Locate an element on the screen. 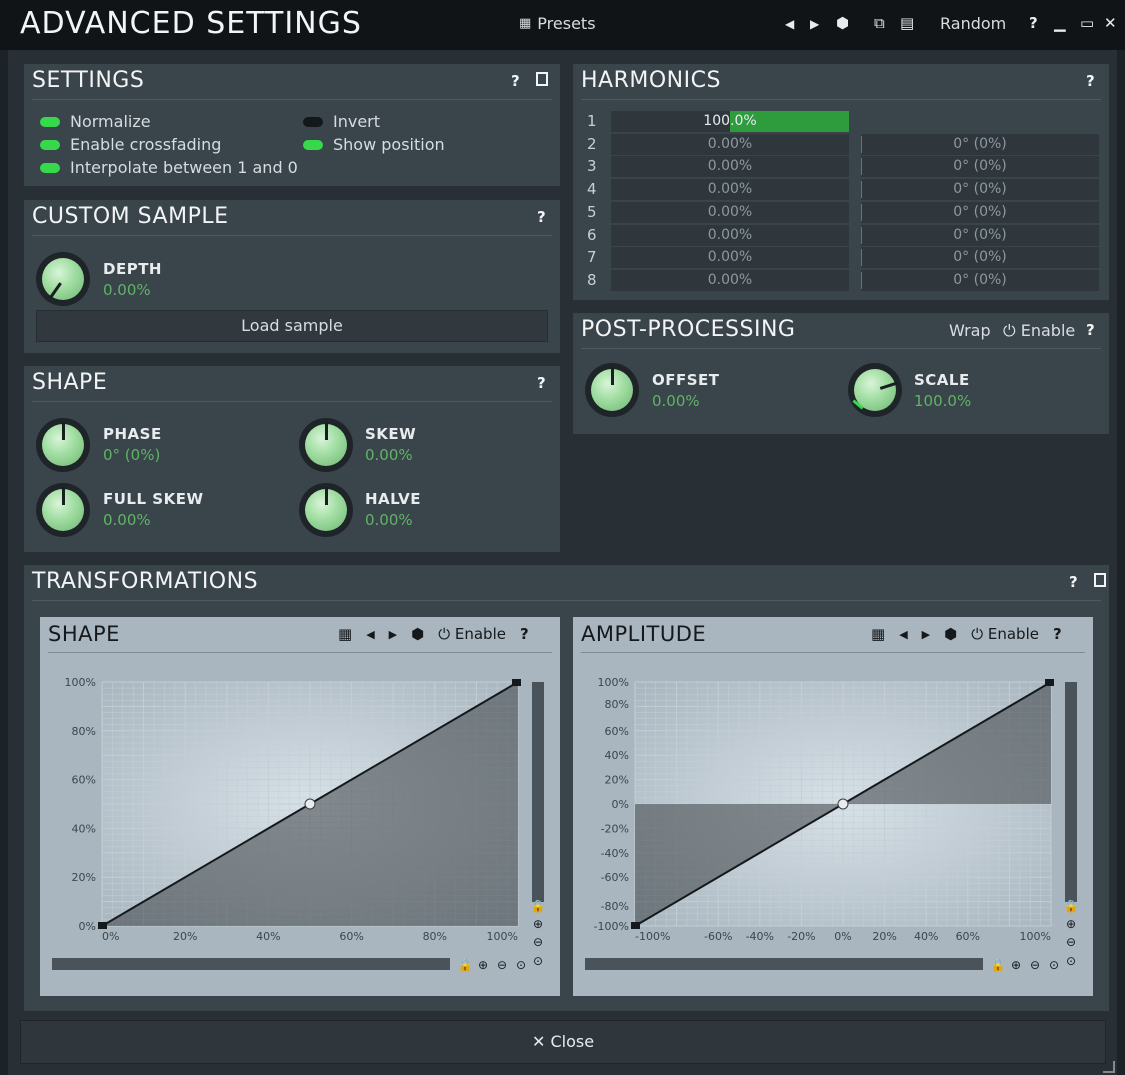 The image size is (1125, 1075). wrap-button: Wrap is located at coordinates (970, 330).